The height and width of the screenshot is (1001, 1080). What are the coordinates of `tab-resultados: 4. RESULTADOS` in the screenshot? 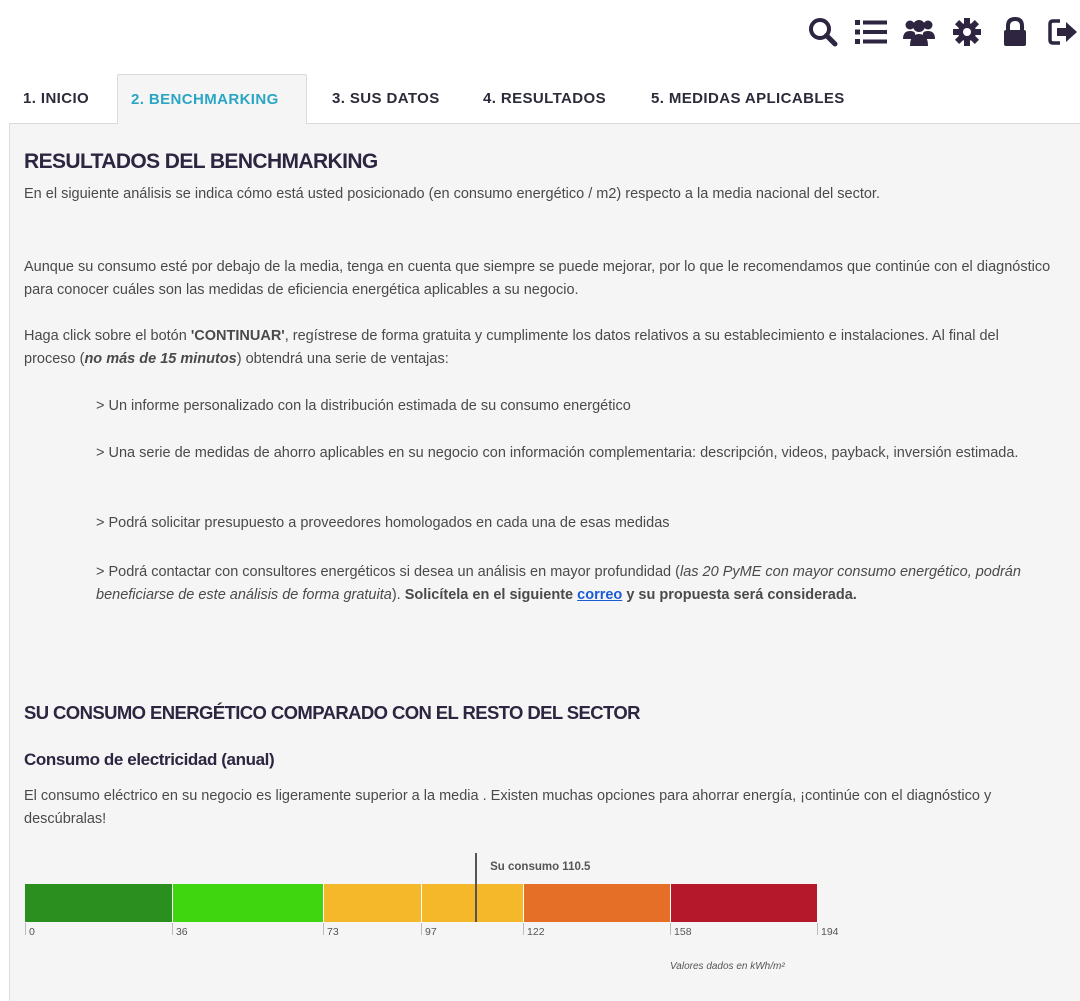 It's located at (544, 99).